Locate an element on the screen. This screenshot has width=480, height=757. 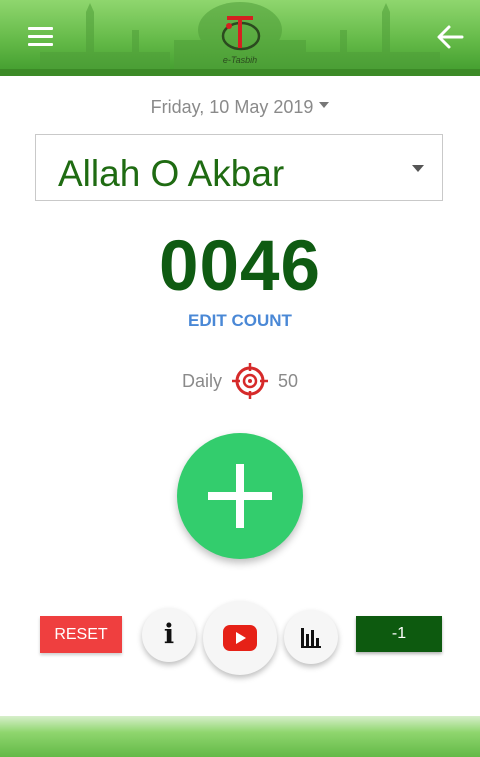
daily-target-value: 50 is located at coordinates (288, 380).